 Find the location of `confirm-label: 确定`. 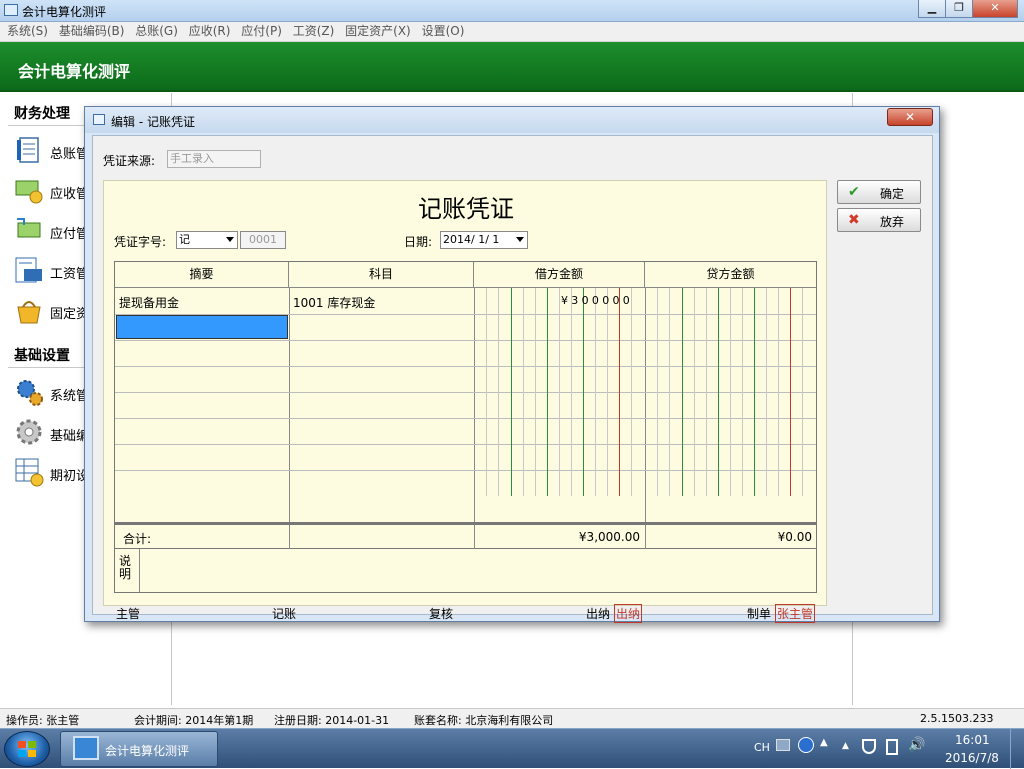

confirm-label: 确定 is located at coordinates (892, 194).